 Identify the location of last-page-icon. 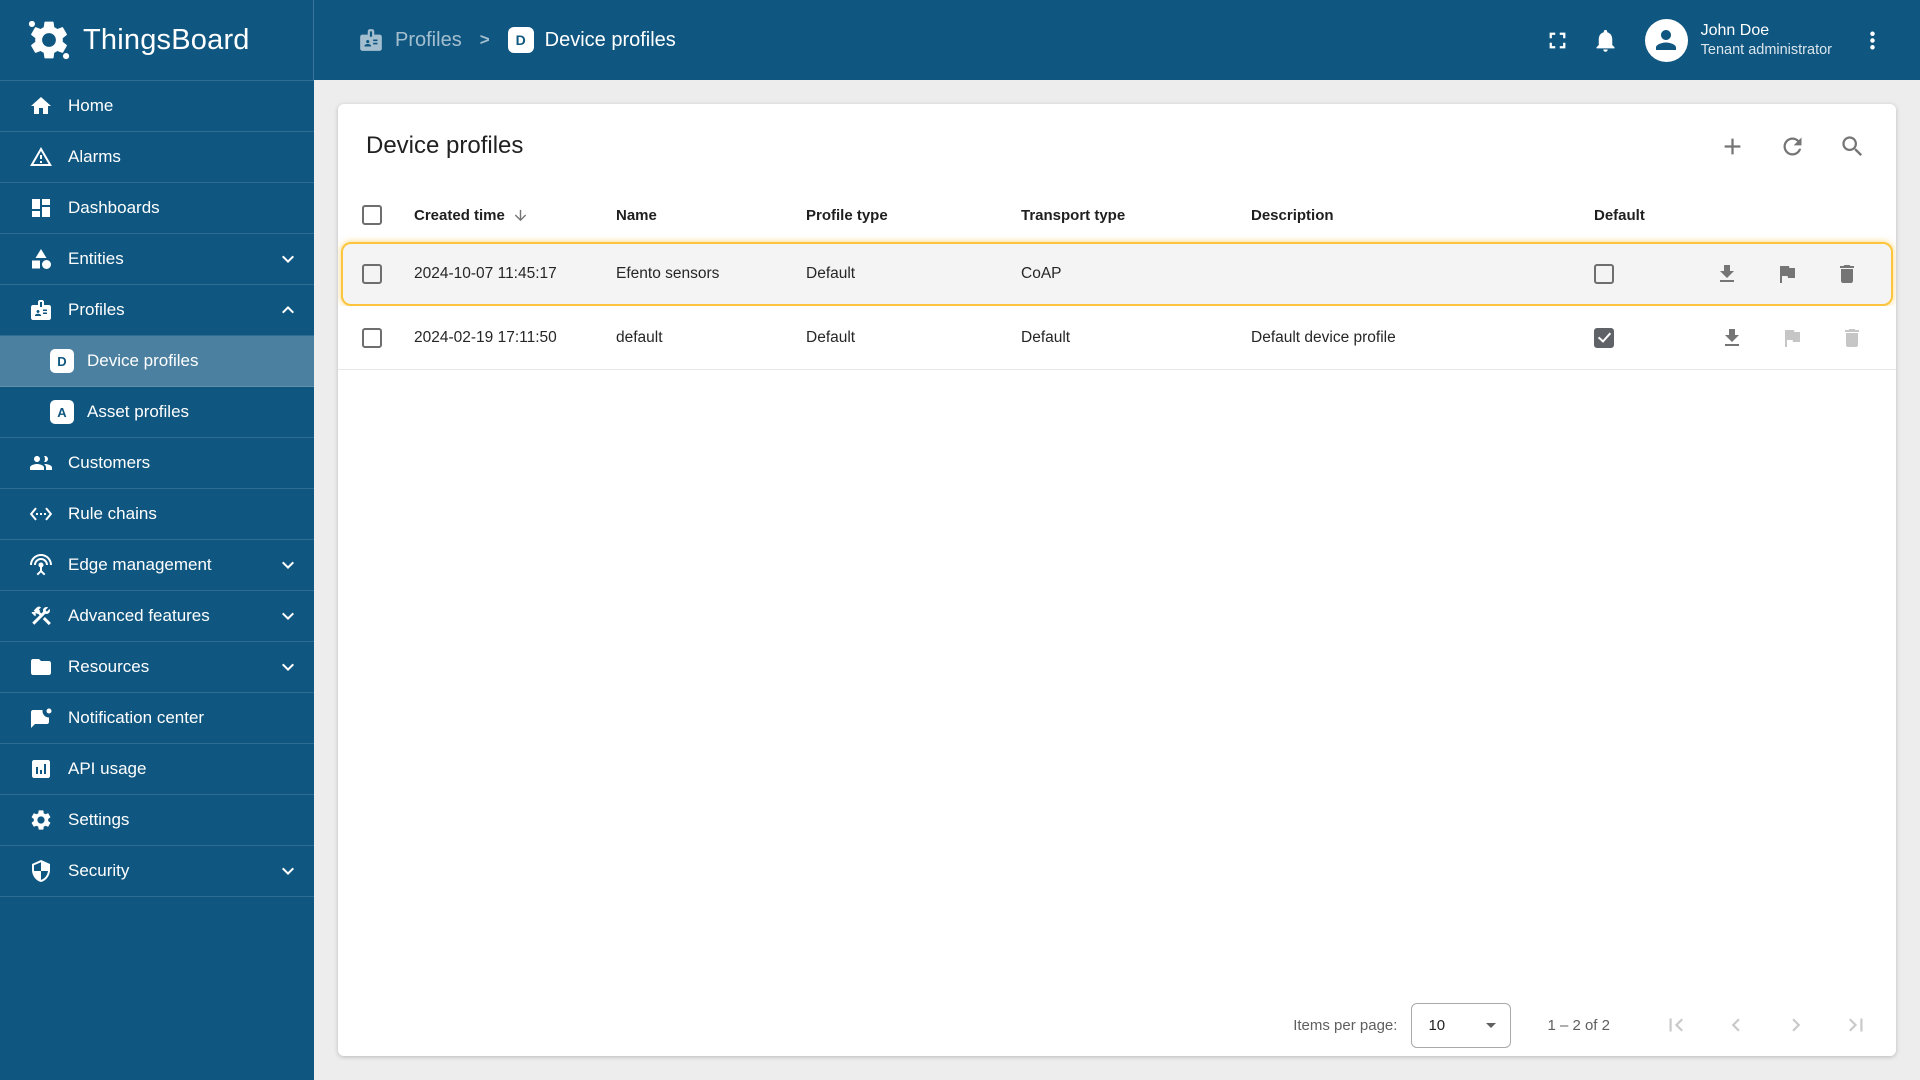
(1856, 1025).